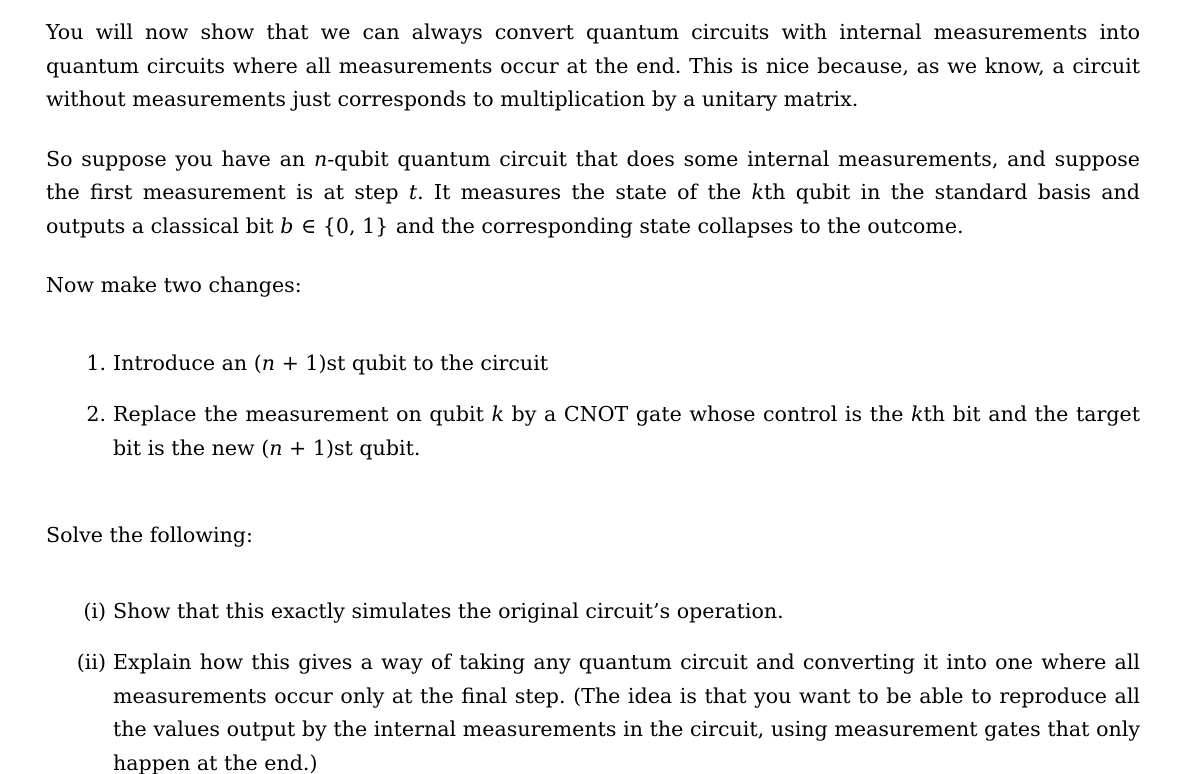 The height and width of the screenshot is (774, 1200). I want to click on paragraph-now-make-two-changes: Now make two changes:, so click(174, 285).